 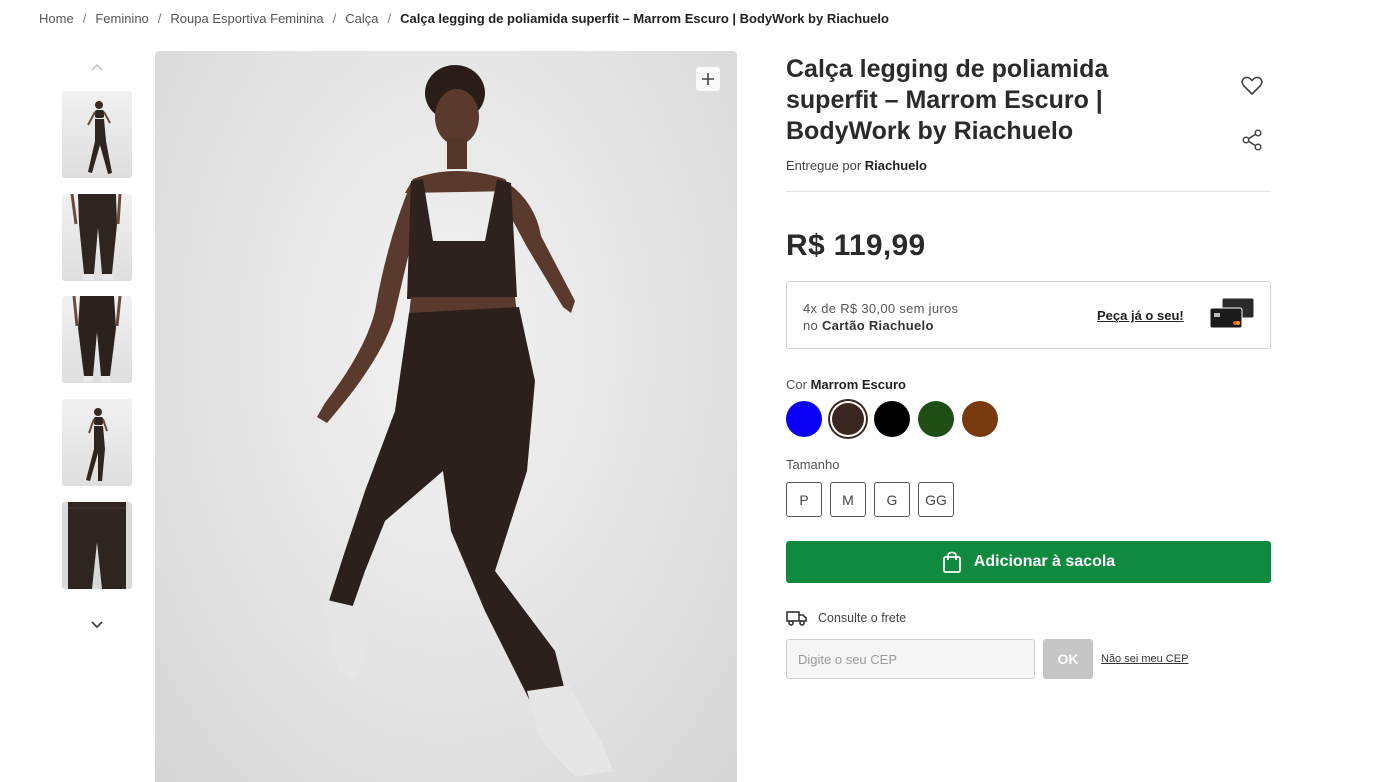 What do you see at coordinates (121, 18) in the screenshot?
I see `breadcrumb-feminino: Feminino` at bounding box center [121, 18].